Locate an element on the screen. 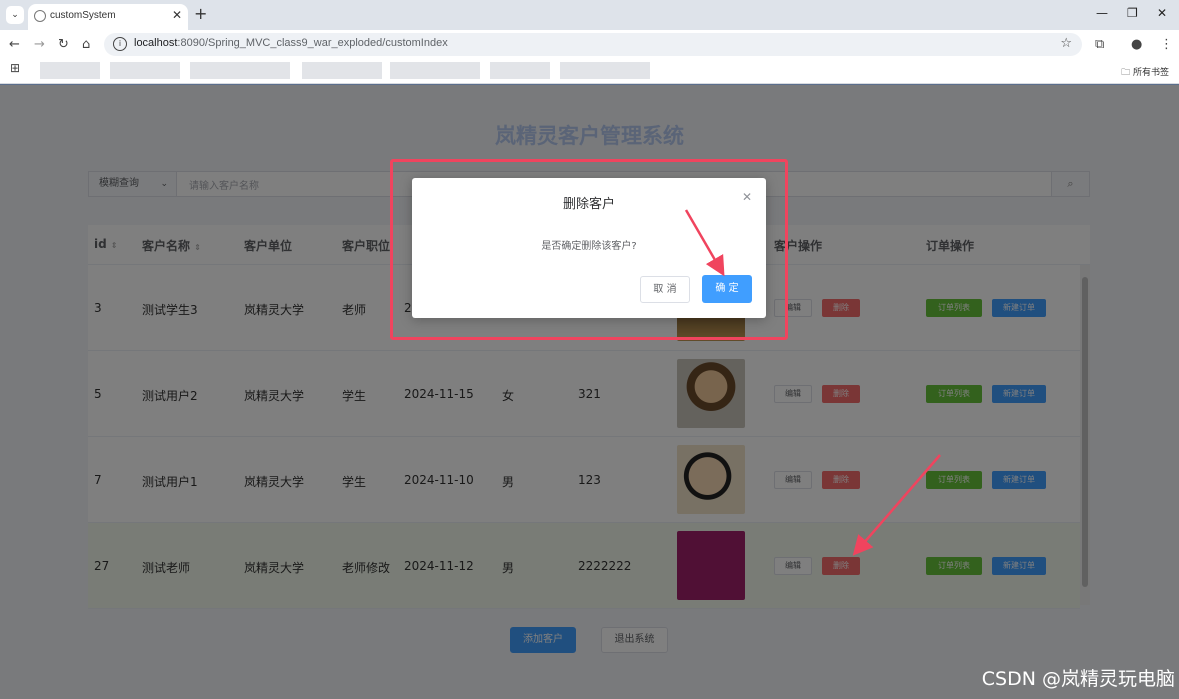  menu-icon: ⋮ is located at coordinates (1166, 44).